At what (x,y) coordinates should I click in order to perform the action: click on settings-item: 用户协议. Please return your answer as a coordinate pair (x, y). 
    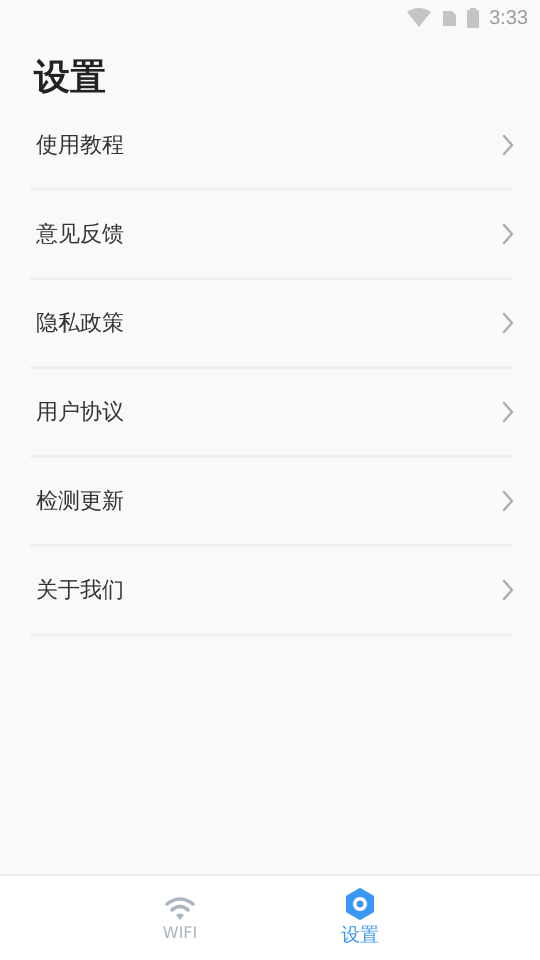
    Looking at the image, I should click on (271, 413).